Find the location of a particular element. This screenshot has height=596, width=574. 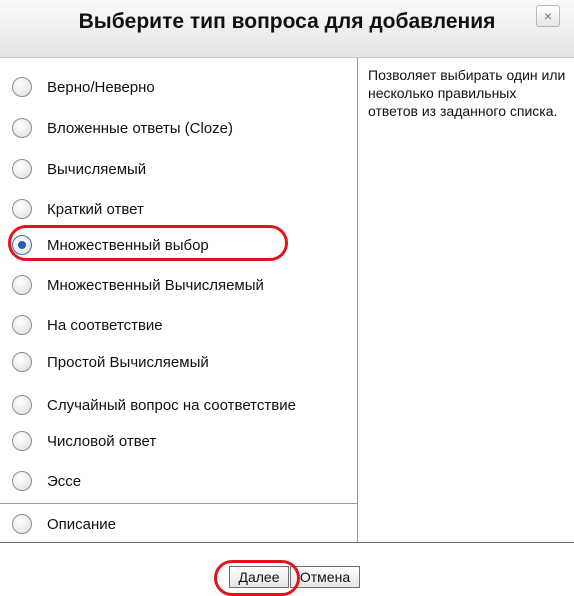

option-label: Эссе is located at coordinates (64, 481).